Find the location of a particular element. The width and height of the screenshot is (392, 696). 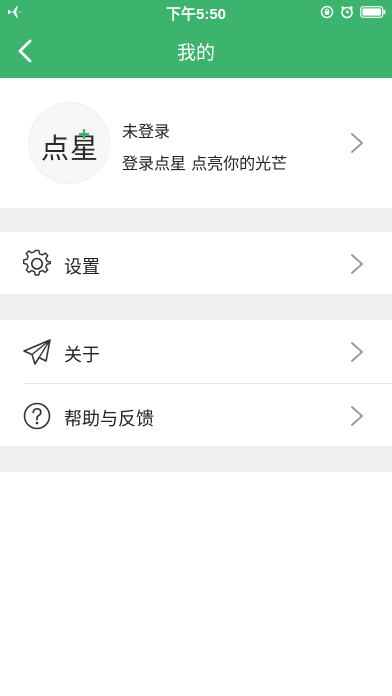

rotation-lock-icon is located at coordinates (327, 12).